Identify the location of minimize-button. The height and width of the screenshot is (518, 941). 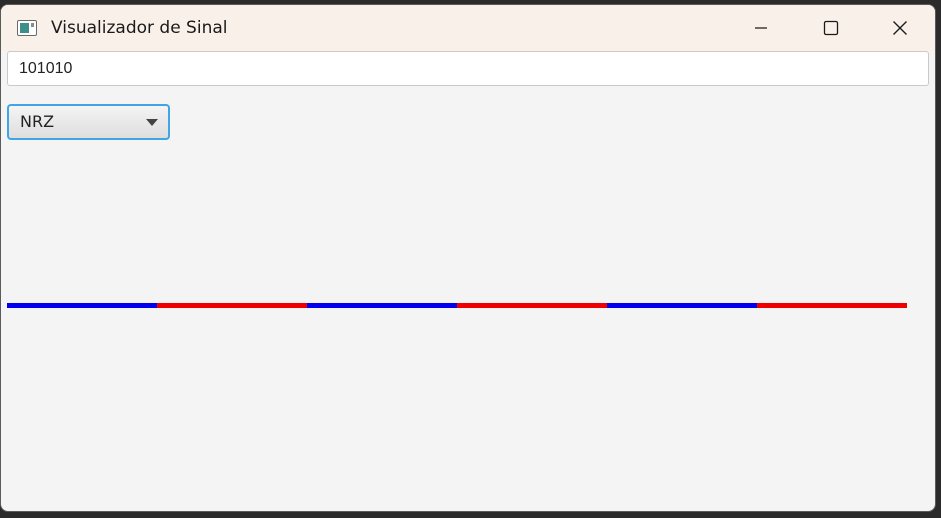
(761, 28).